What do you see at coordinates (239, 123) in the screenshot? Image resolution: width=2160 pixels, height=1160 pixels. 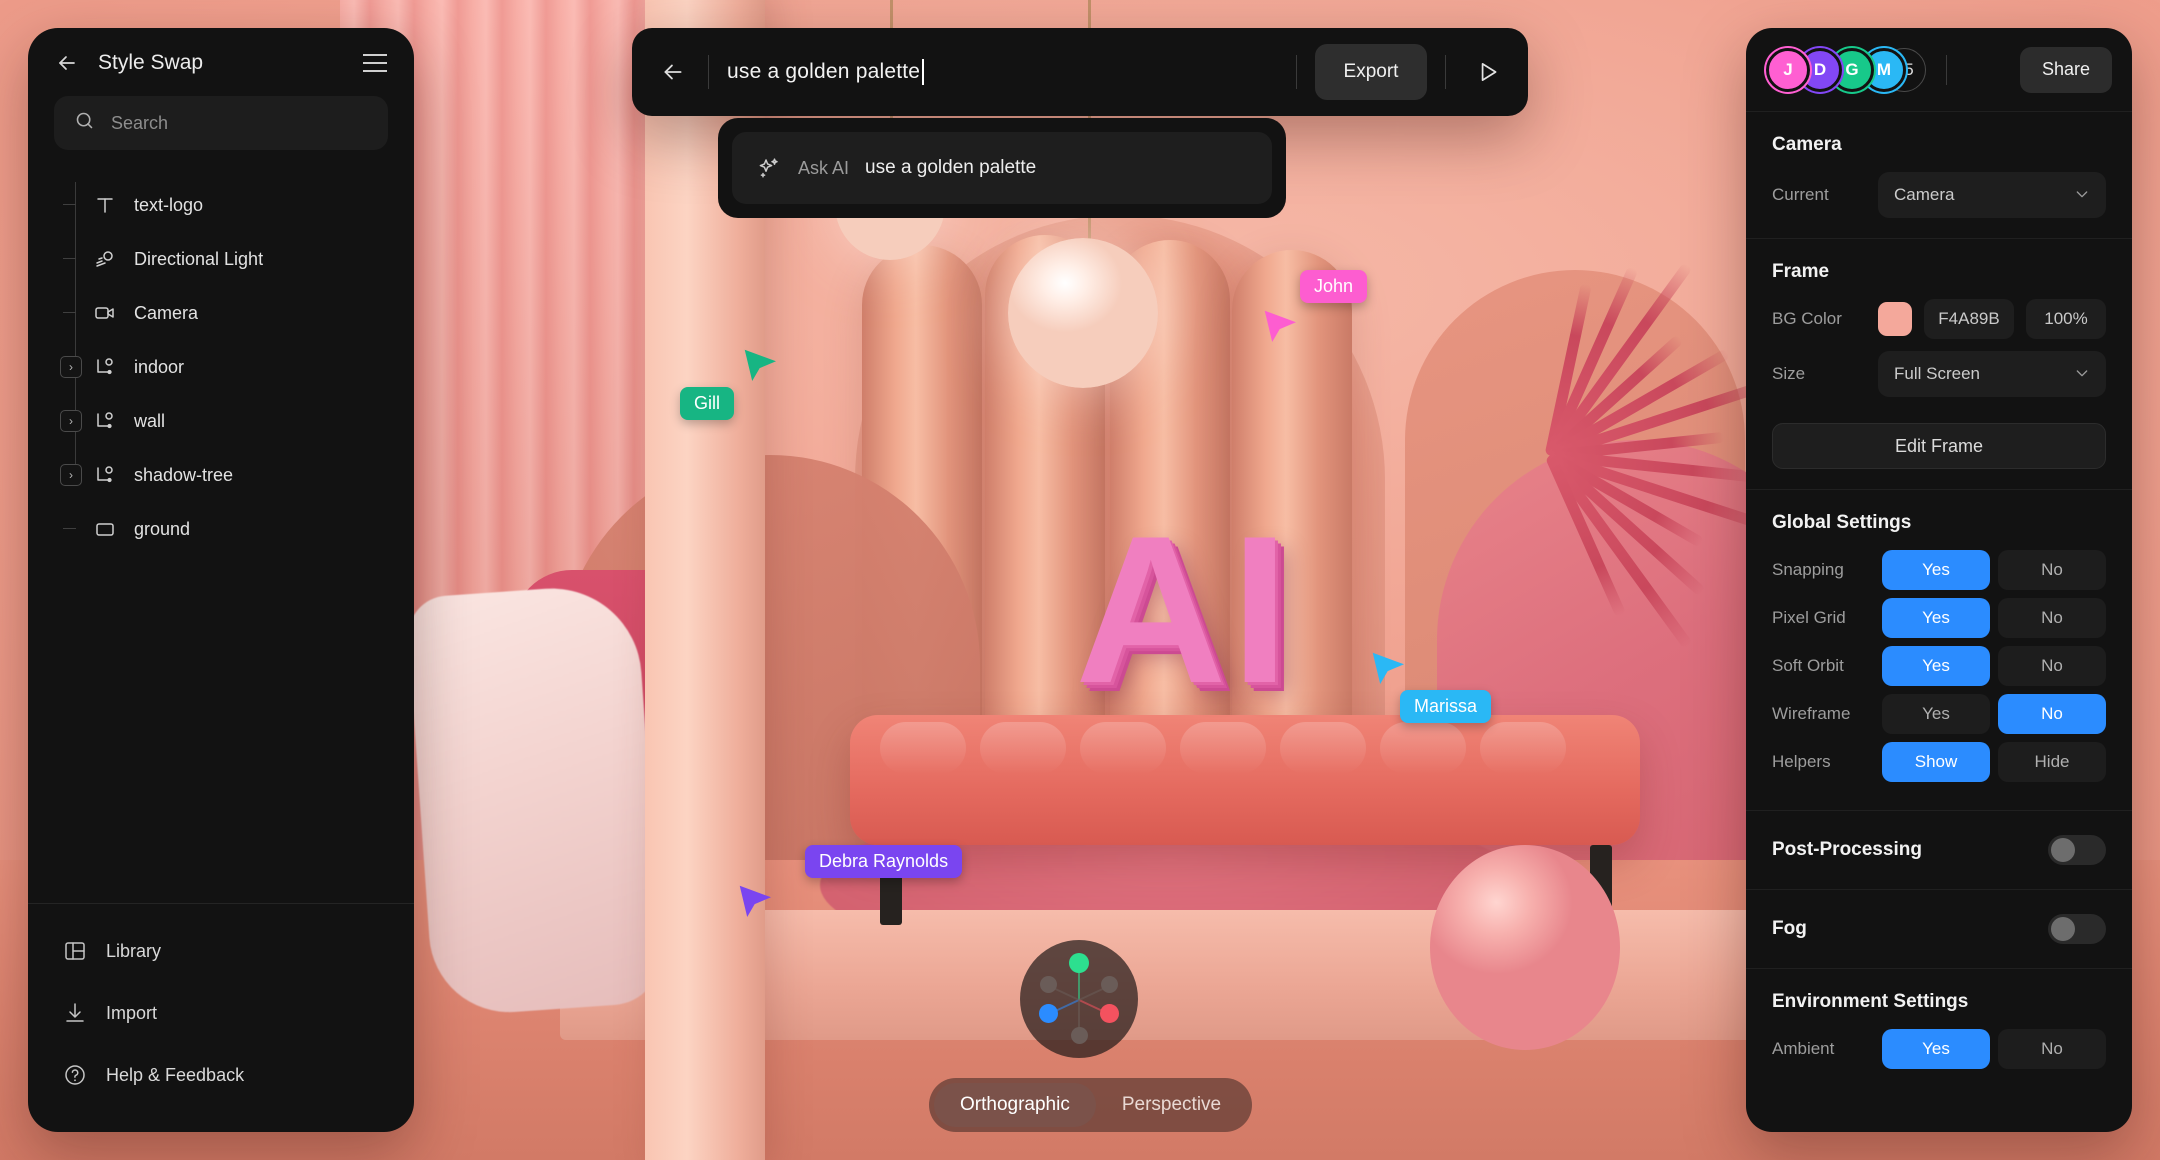 I see `search-input` at bounding box center [239, 123].